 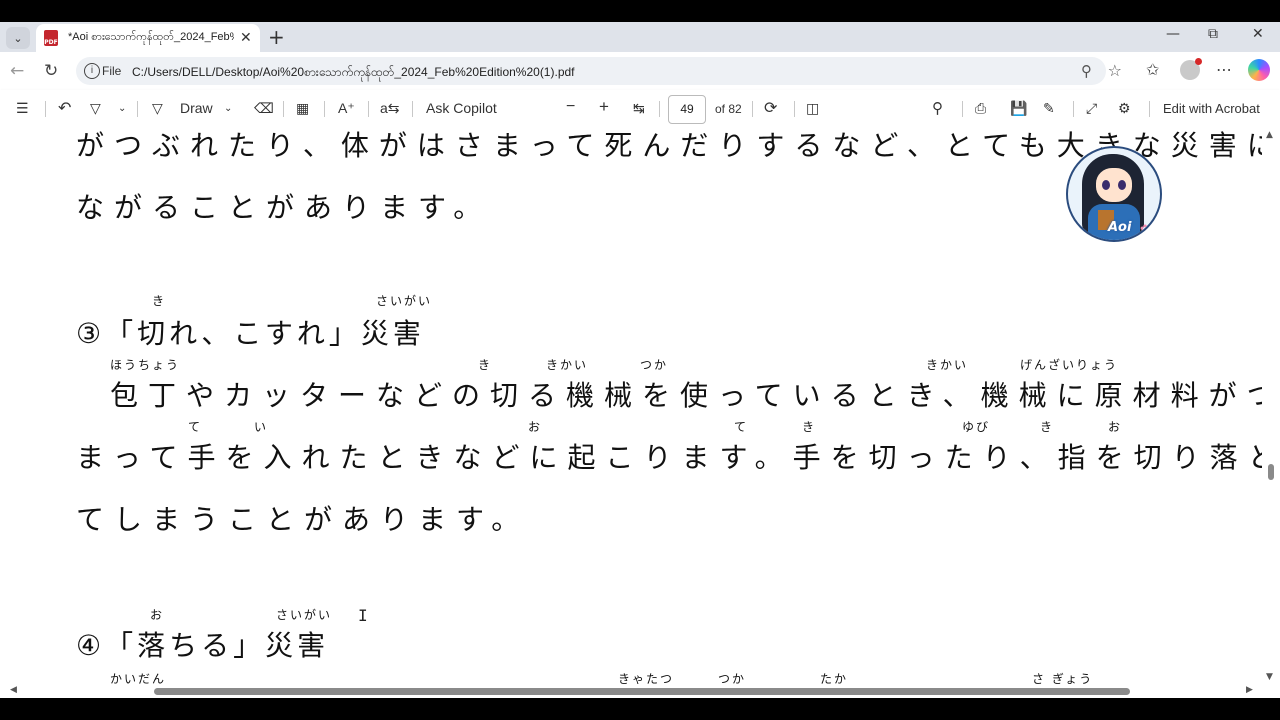 What do you see at coordinates (1249, 690) in the screenshot?
I see `scroll-right-arrow-icon: ▶` at bounding box center [1249, 690].